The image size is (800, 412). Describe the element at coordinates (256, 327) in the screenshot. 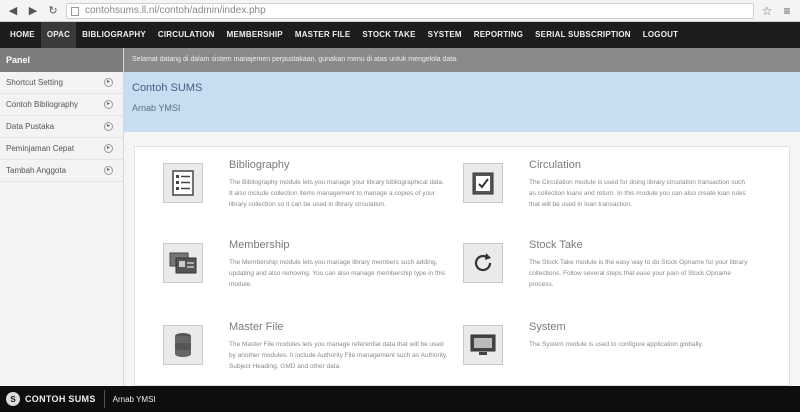

I see `module-title: Master File` at that location.